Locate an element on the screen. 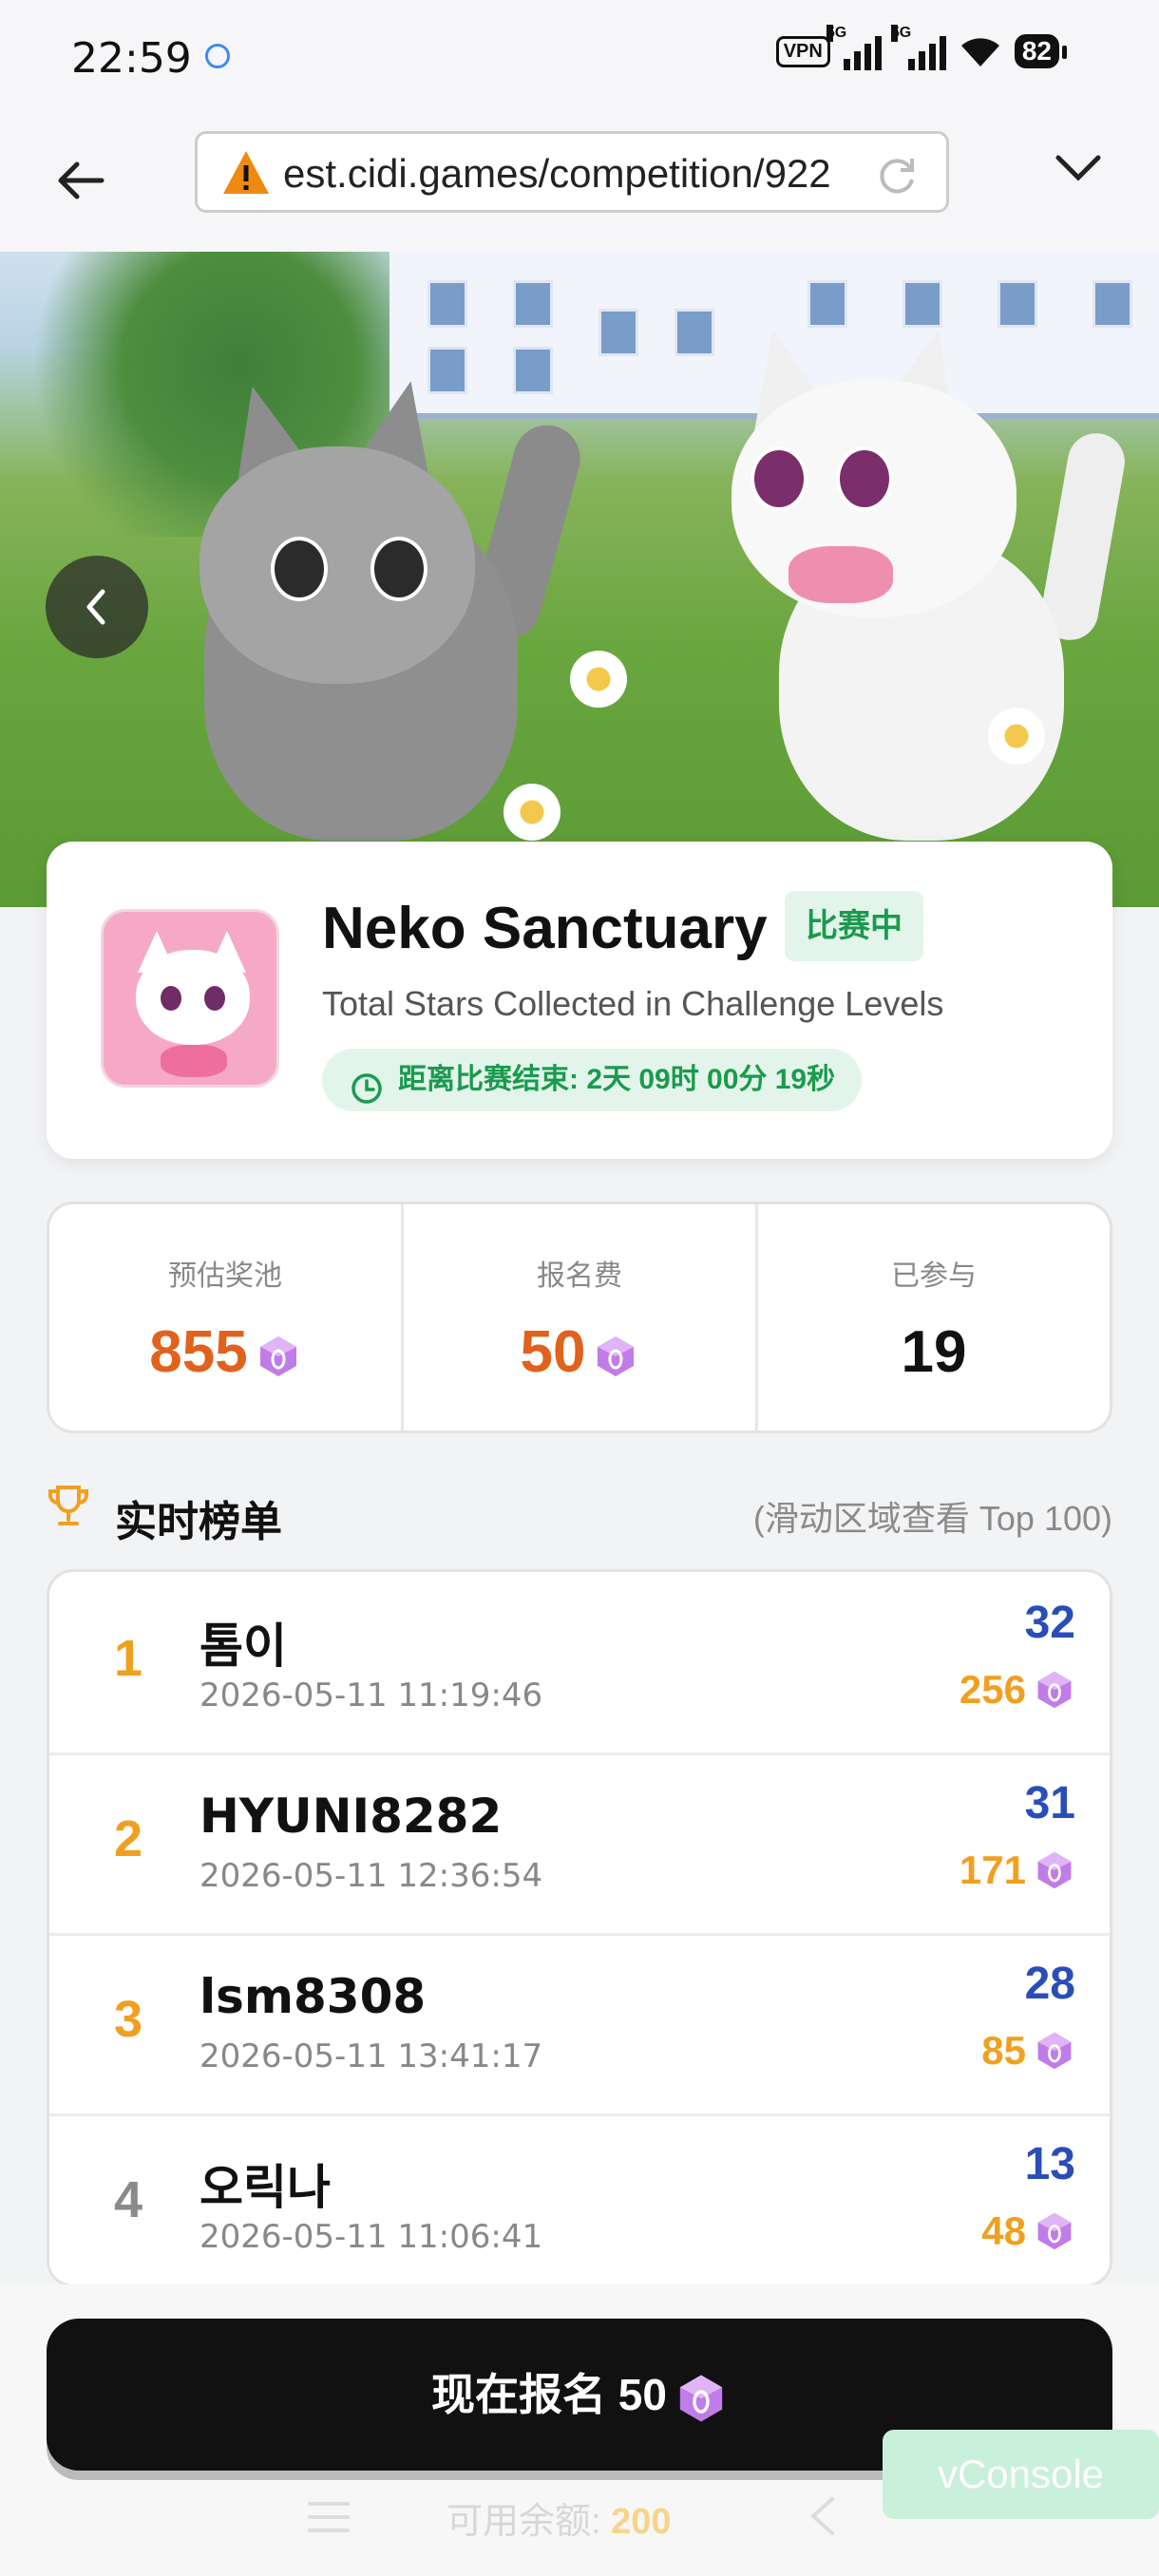  available-balance: 可用余额: 200 is located at coordinates (559, 2517).